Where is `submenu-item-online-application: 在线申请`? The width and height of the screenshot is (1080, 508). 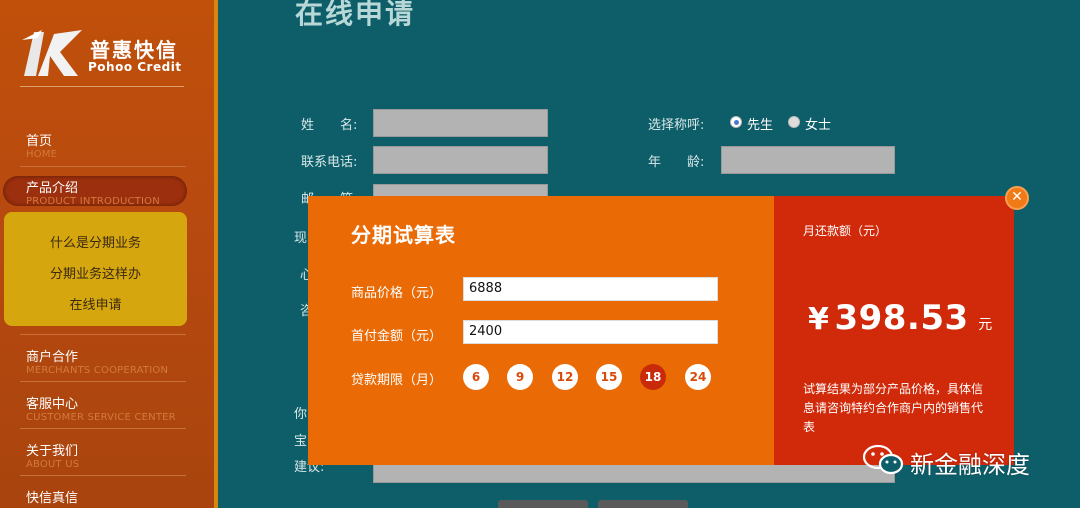
submenu-item-online-application: 在线申请 is located at coordinates (95, 303).